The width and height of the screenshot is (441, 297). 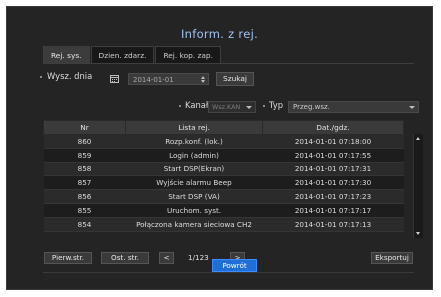 I want to click on channel-chevron-down-icon, so click(x=249, y=107).